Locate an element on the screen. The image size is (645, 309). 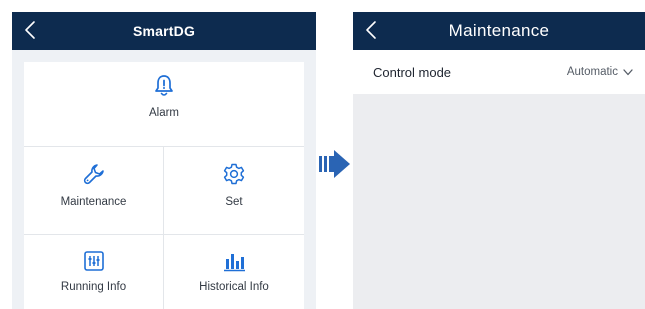
page-title: Maintenance is located at coordinates (499, 30).